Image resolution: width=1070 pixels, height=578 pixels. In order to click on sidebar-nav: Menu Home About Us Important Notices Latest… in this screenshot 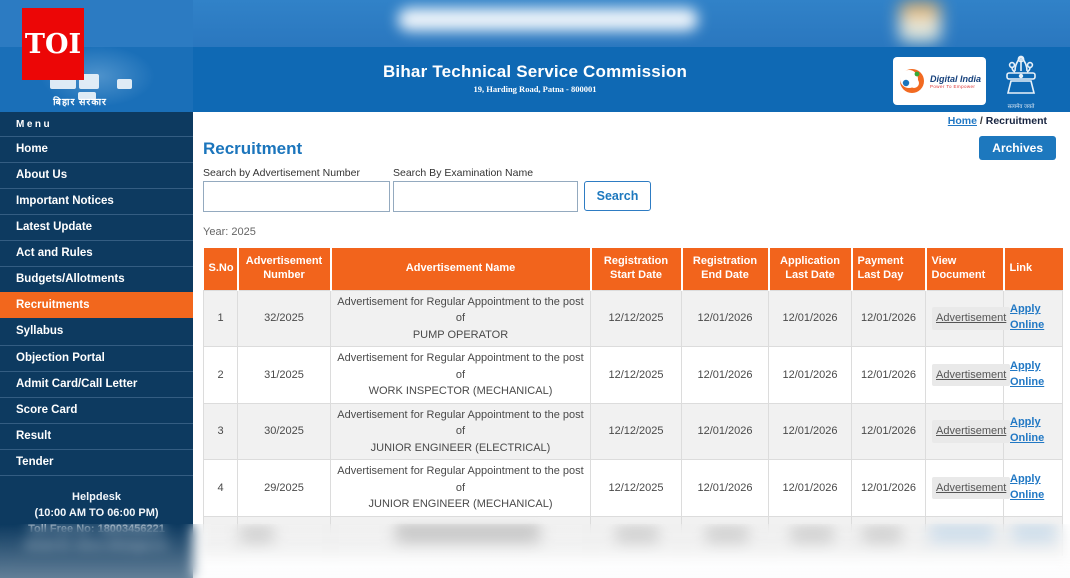, I will do `click(96, 345)`.